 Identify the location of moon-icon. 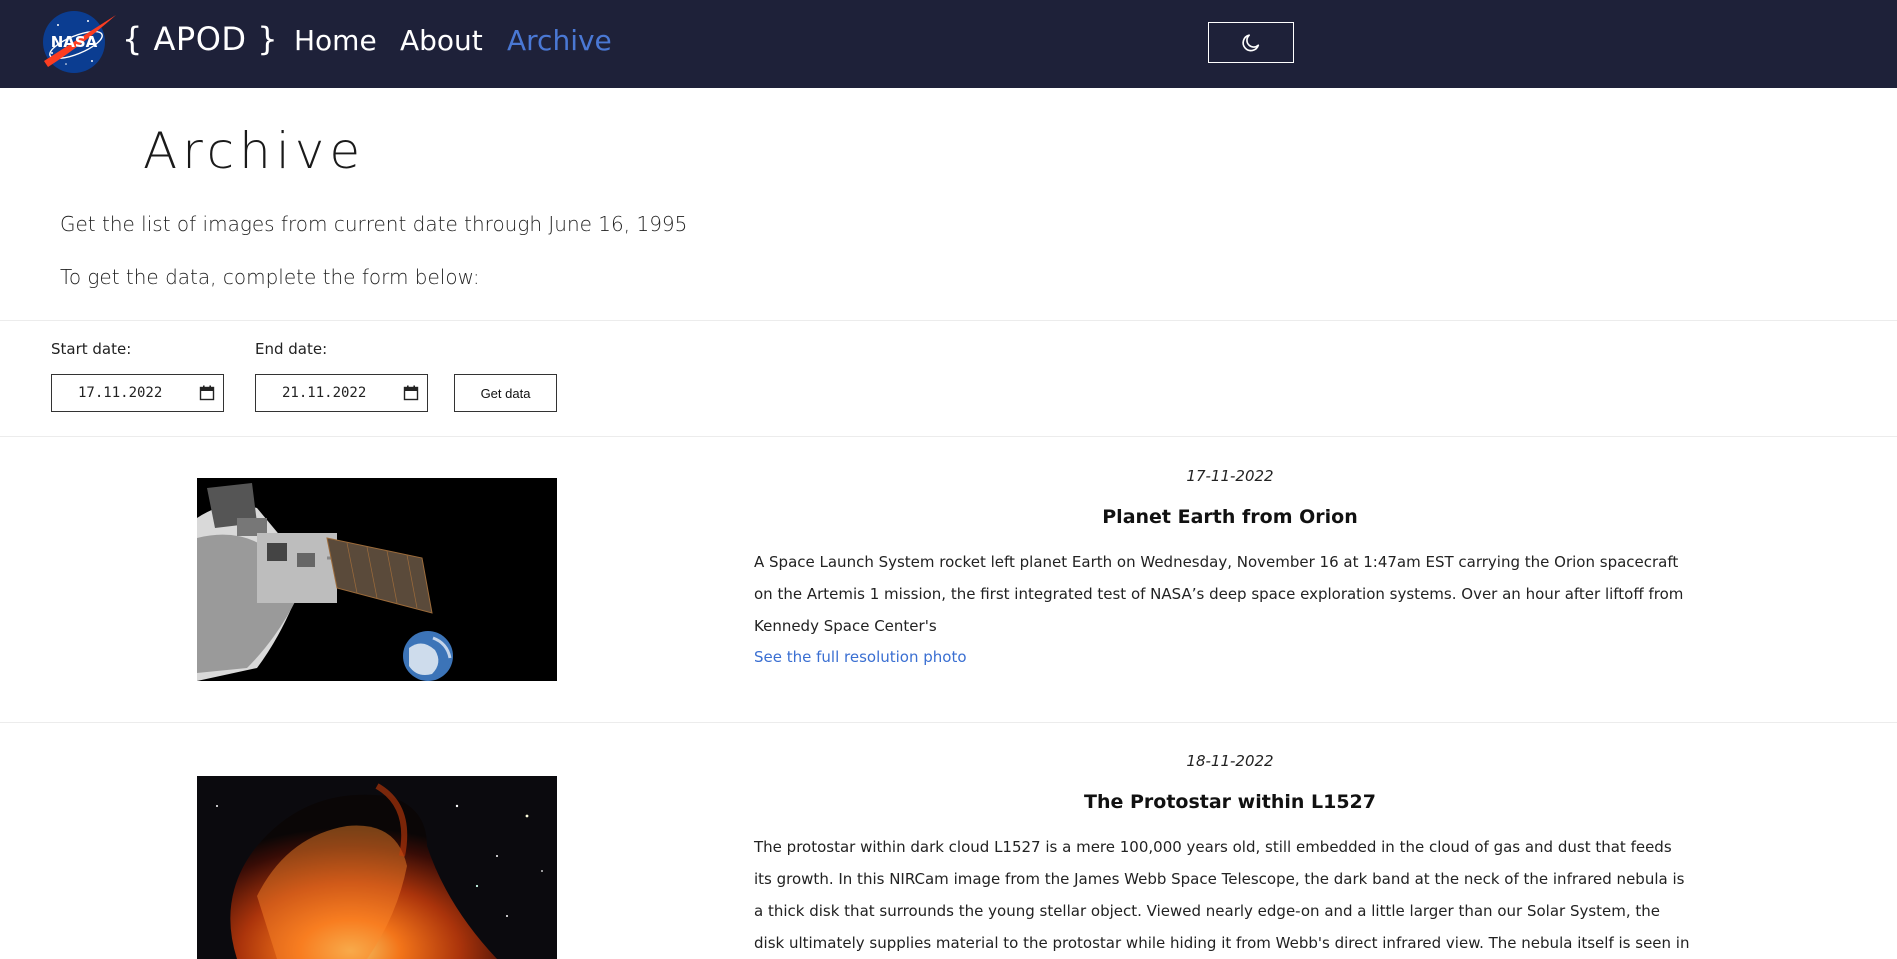
(1251, 42).